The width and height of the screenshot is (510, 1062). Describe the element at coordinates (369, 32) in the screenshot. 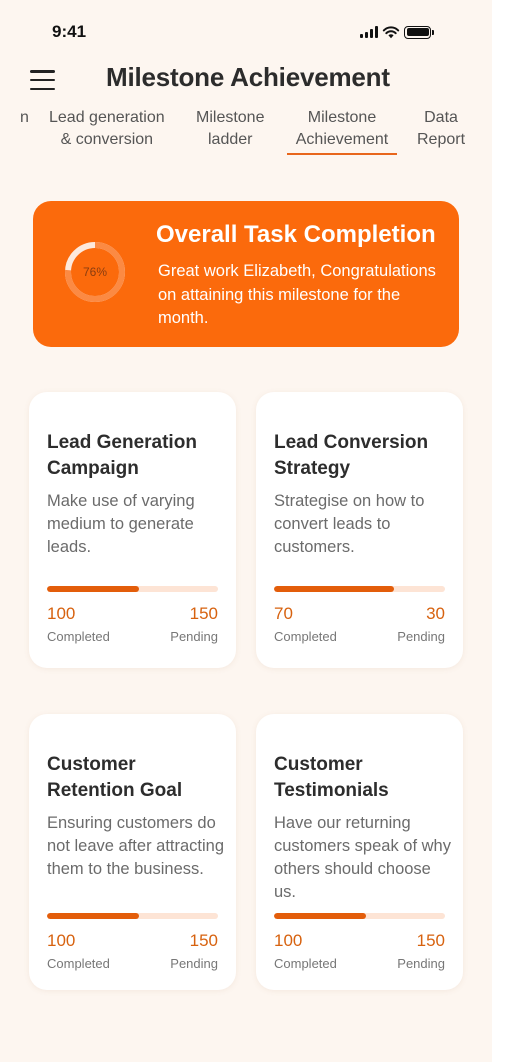

I see `cellular-signal-icon` at that location.